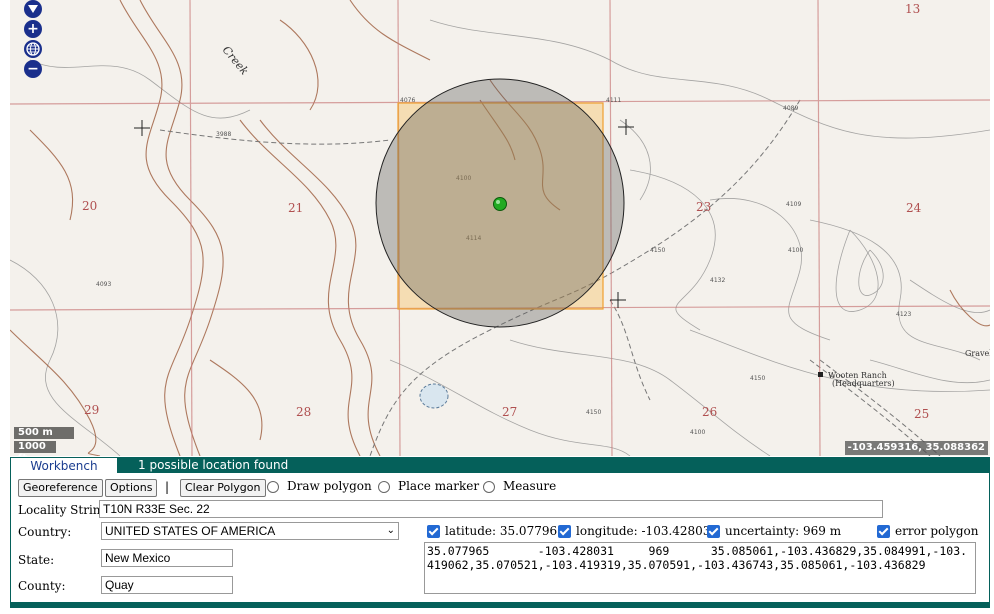  I want to click on place-marker-radio, so click(384, 487).